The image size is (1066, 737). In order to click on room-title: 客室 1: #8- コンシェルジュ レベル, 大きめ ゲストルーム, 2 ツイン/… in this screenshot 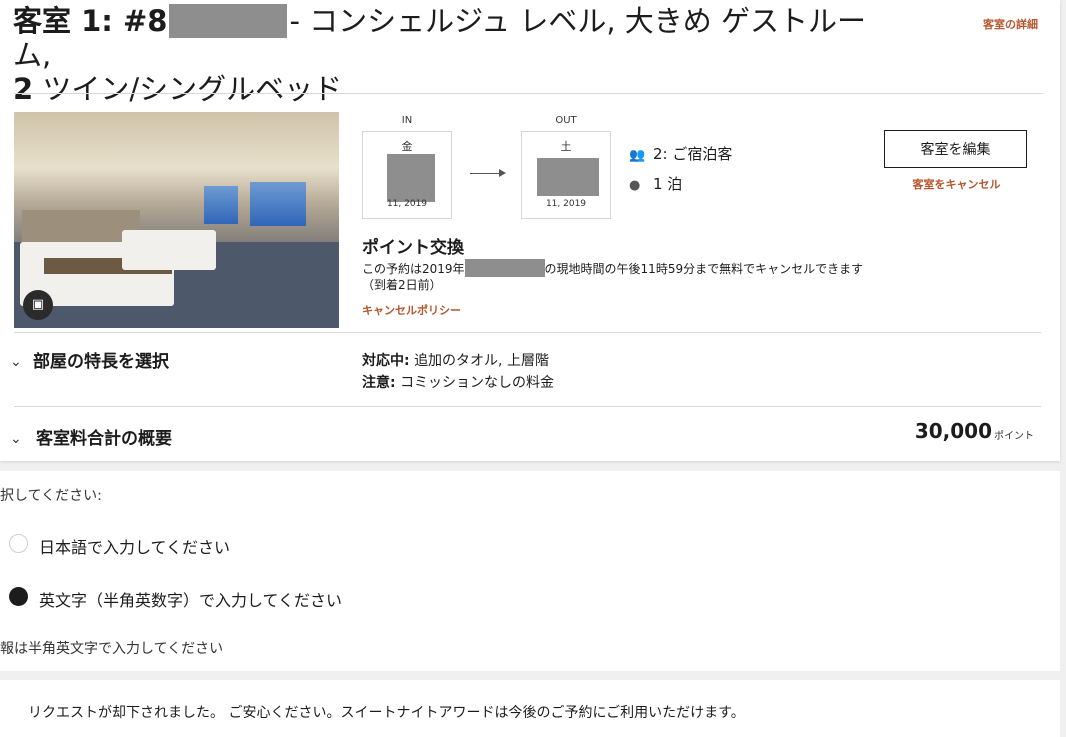, I will do `click(453, 55)`.